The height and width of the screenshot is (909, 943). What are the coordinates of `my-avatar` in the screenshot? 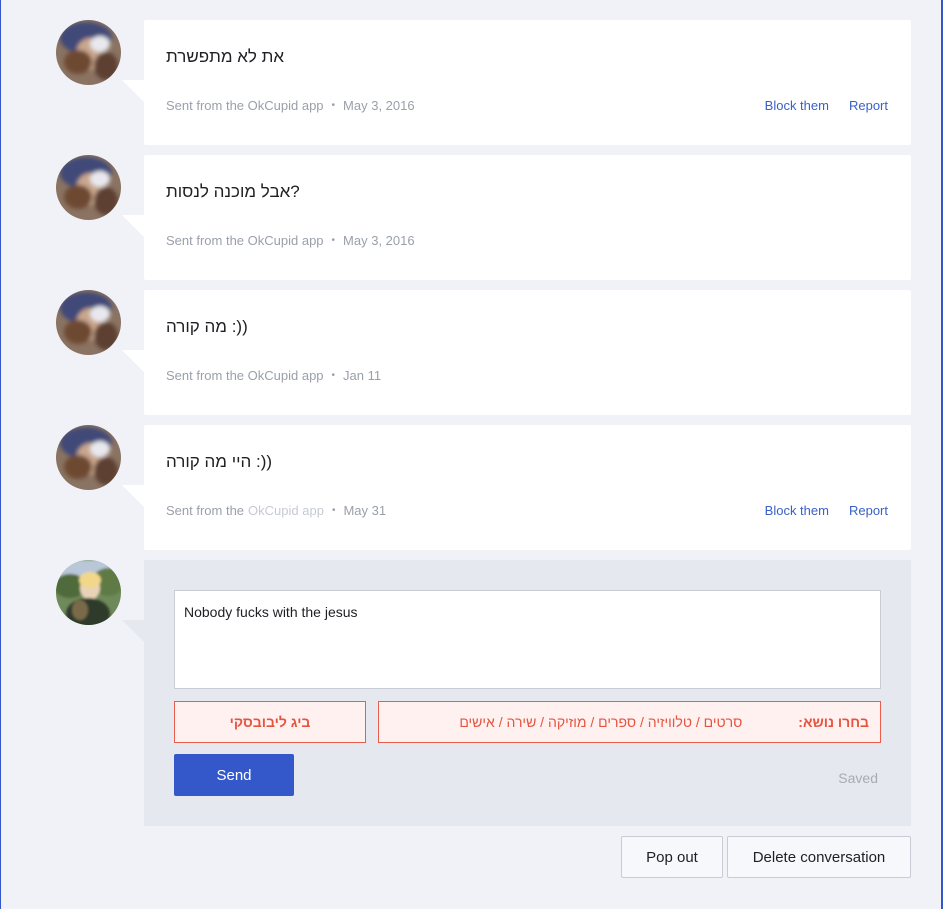 It's located at (88, 592).